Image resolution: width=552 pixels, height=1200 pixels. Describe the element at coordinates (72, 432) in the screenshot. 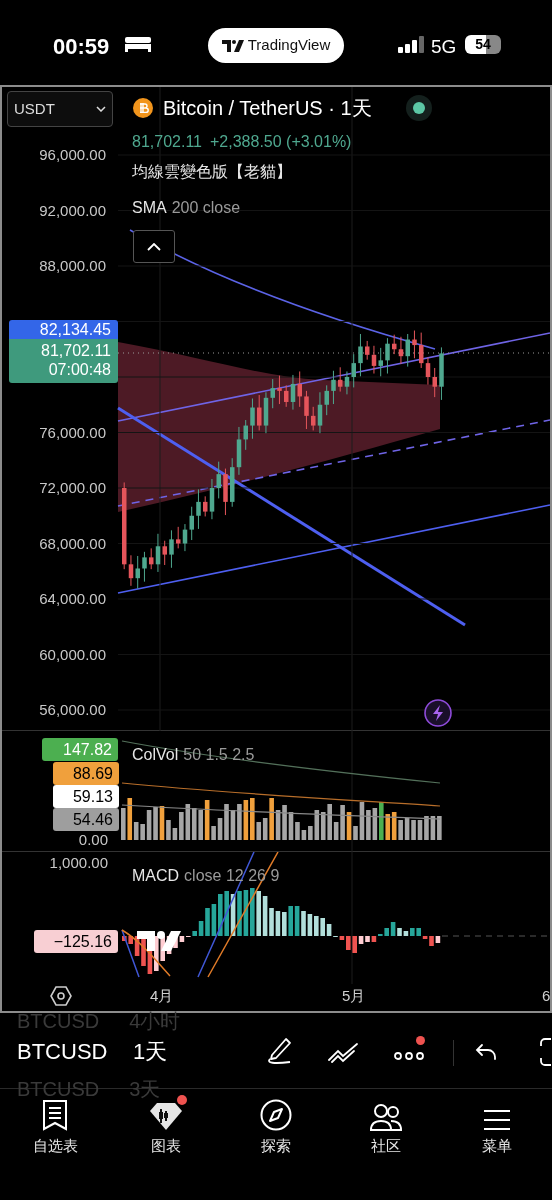

I see `price-axis-label: 76,000.00` at that location.